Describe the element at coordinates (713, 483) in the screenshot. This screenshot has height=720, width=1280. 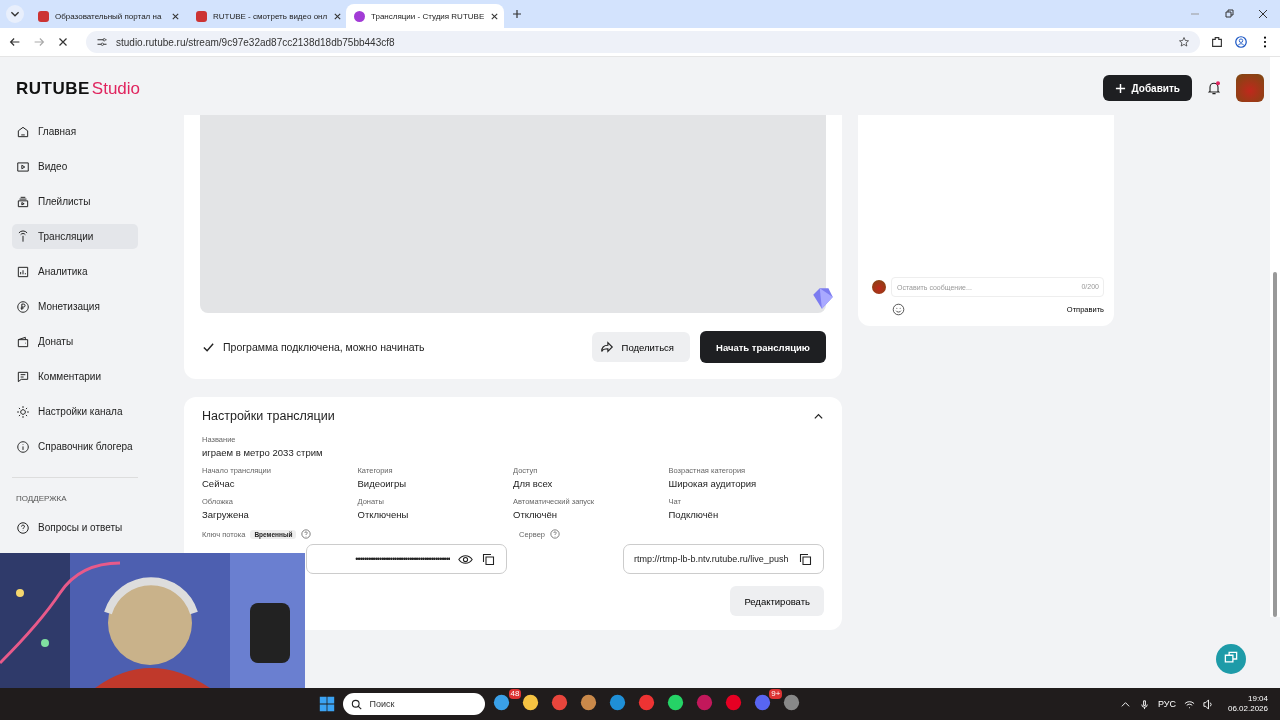
I see `field-value: Широкая аудитория` at that location.